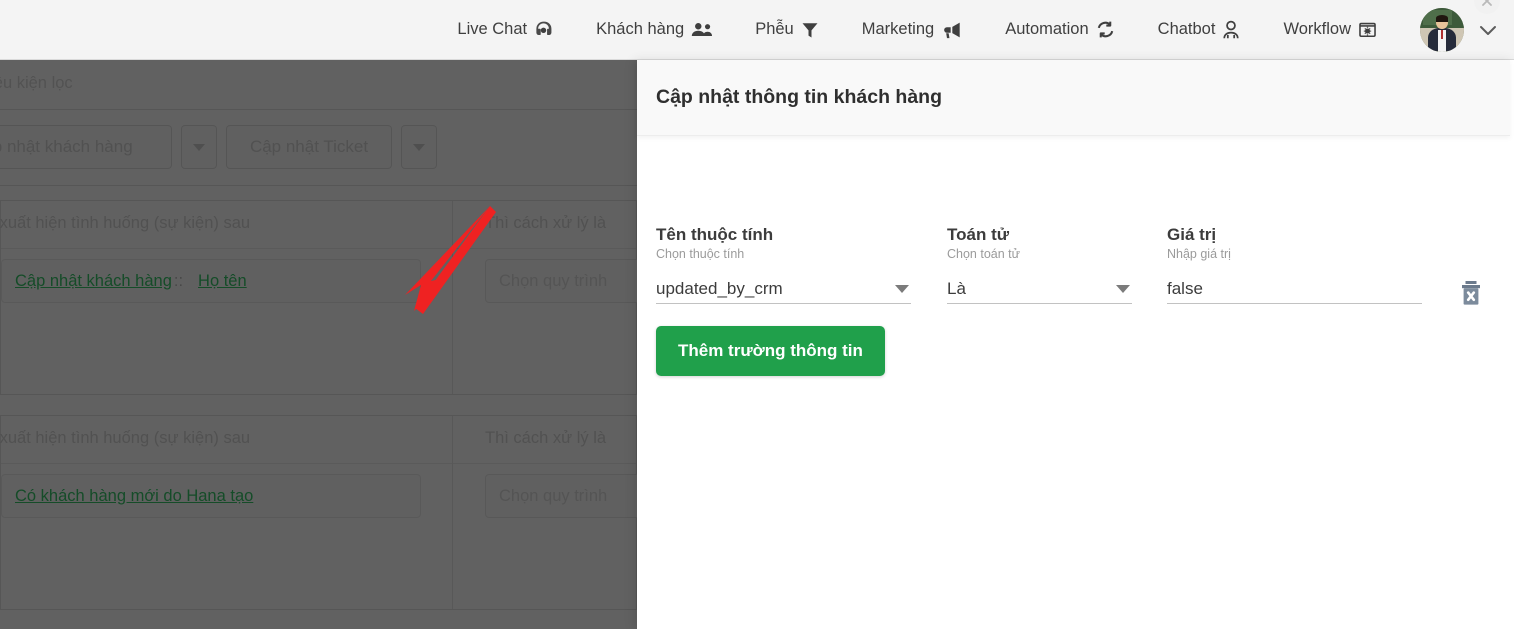  Describe the element at coordinates (978, 234) in the screenshot. I see `field-operator-label: Toán tử` at that location.